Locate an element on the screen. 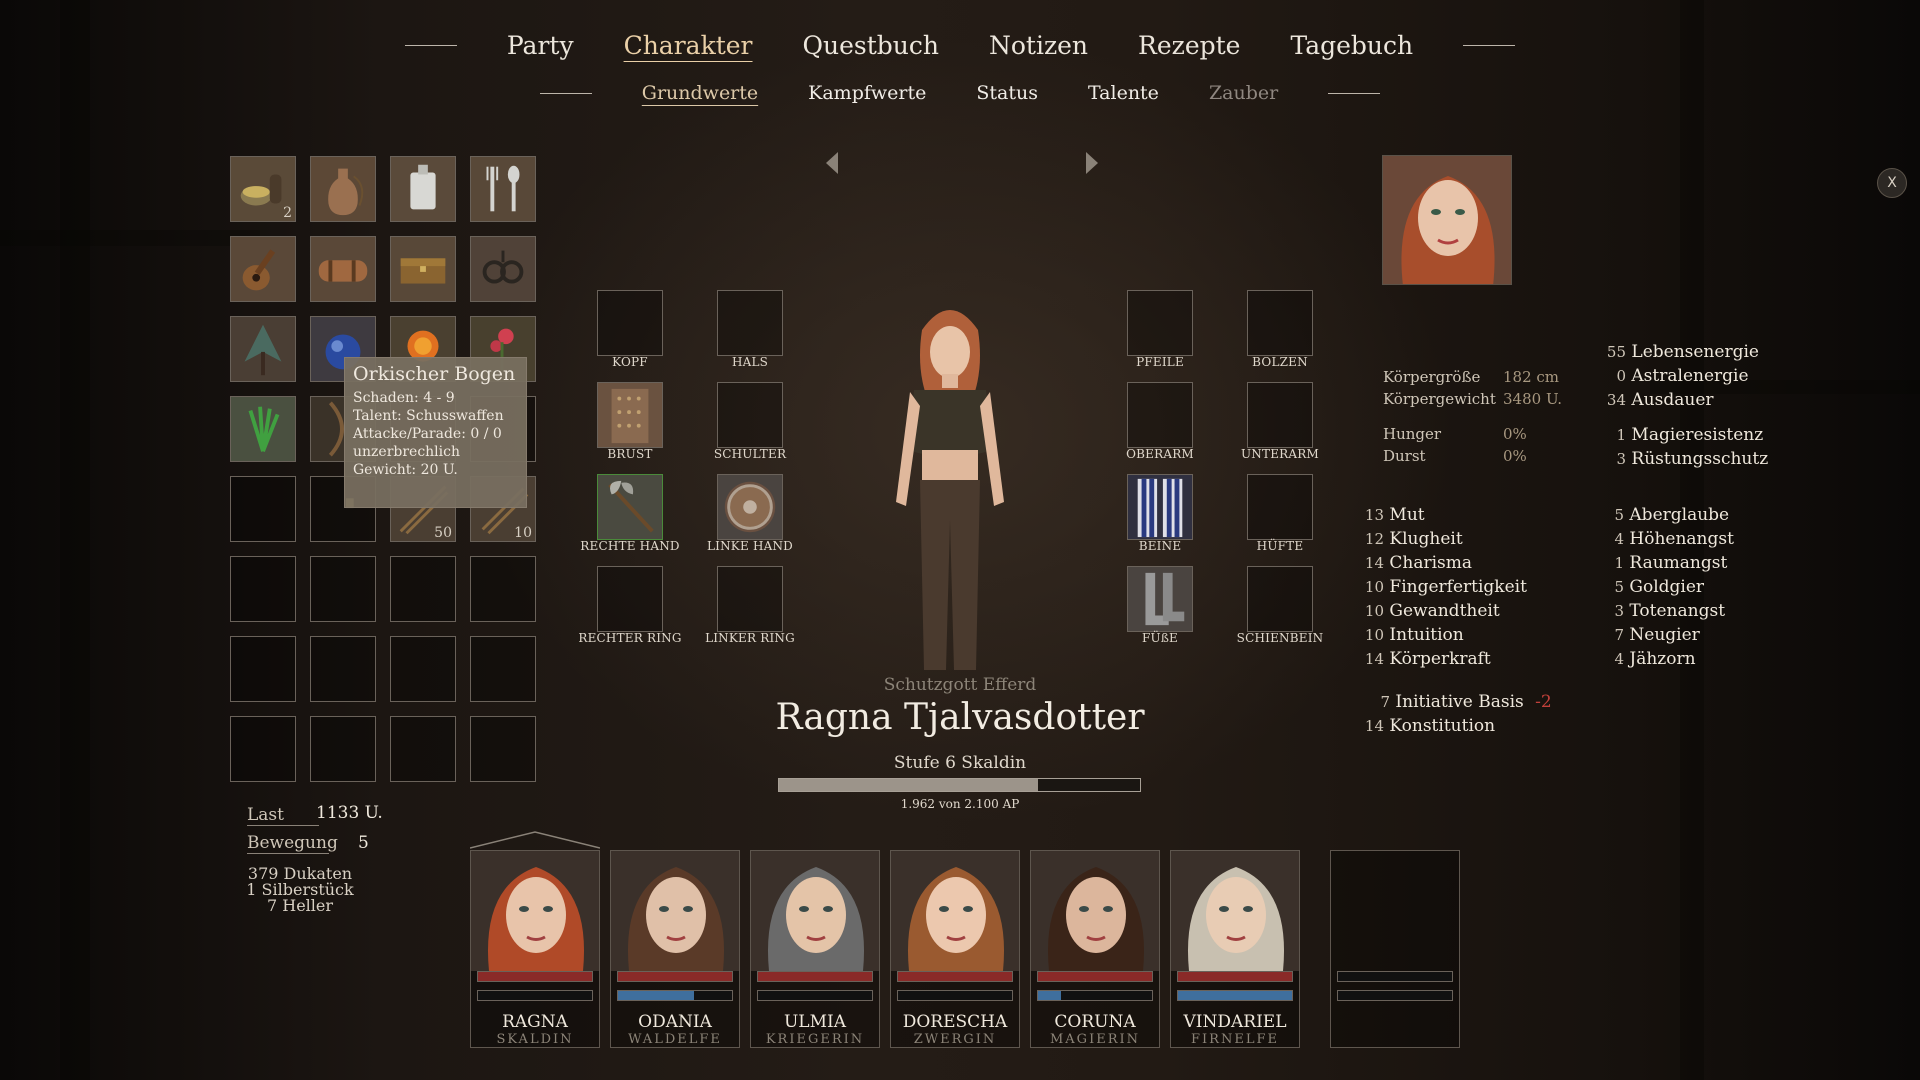 This screenshot has width=1920, height=1080. inventory-slot-shackles is located at coordinates (503, 269).